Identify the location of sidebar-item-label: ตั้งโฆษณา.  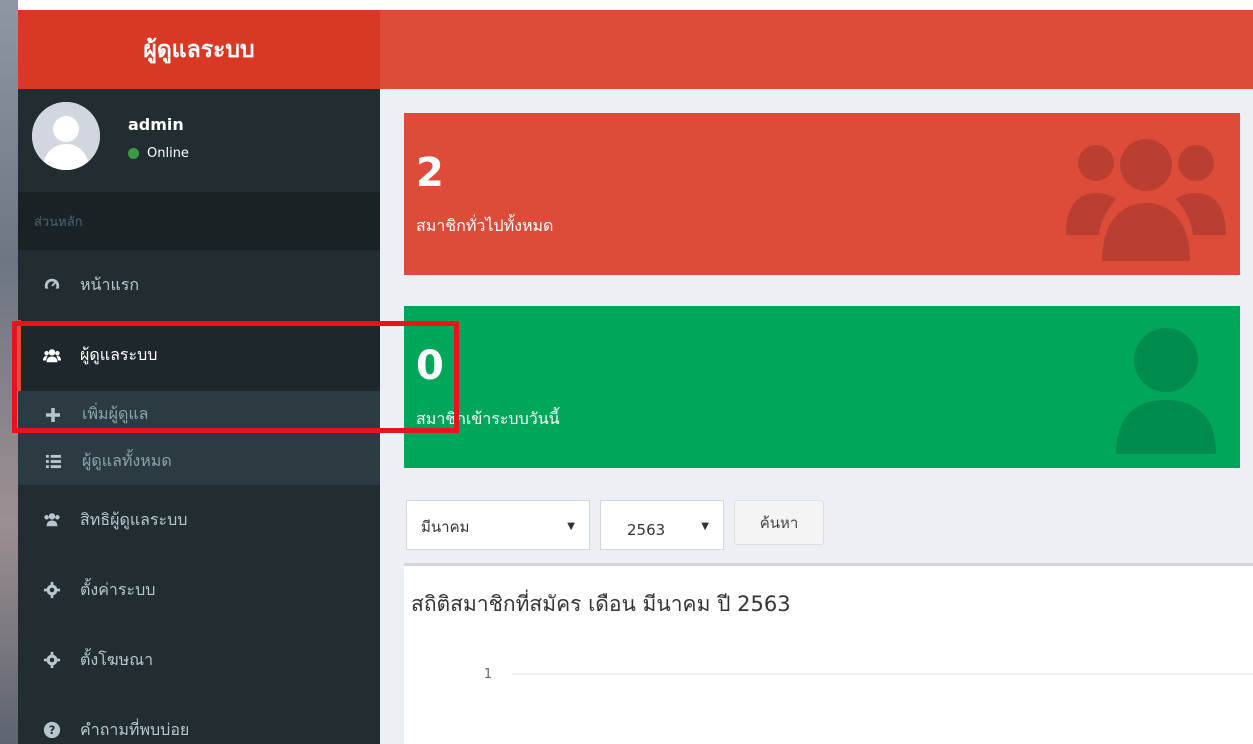
(117, 659).